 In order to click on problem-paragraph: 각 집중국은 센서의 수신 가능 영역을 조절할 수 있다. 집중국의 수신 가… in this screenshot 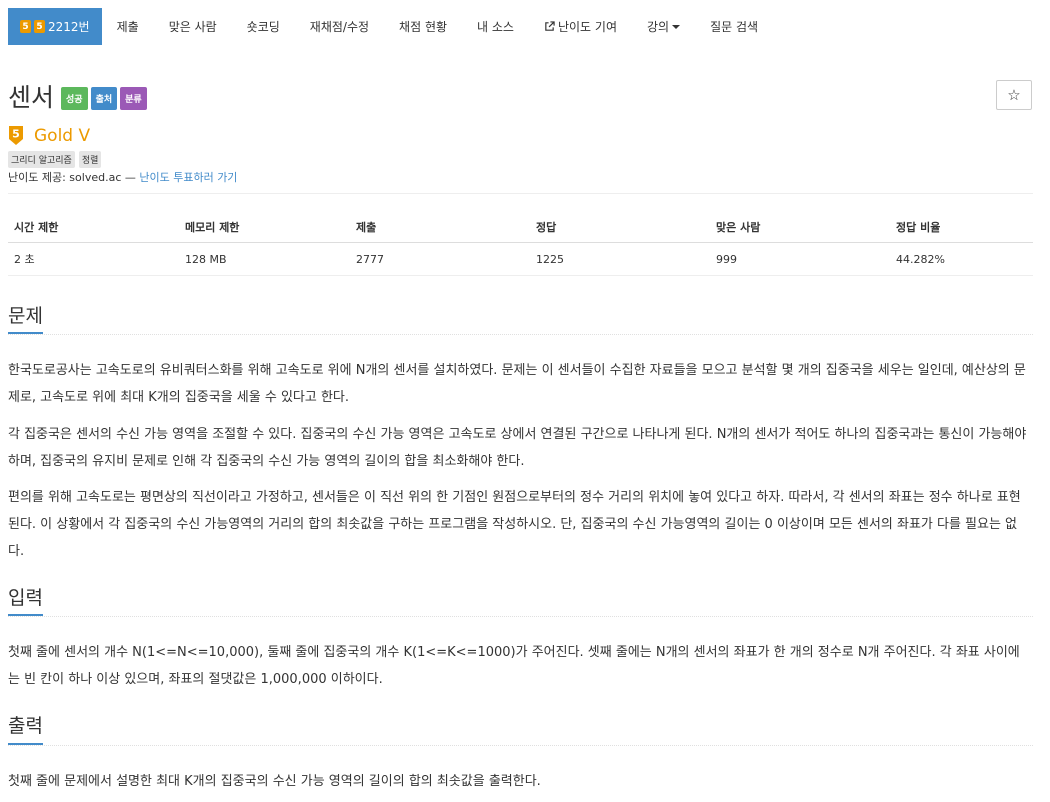, I will do `click(517, 448)`.